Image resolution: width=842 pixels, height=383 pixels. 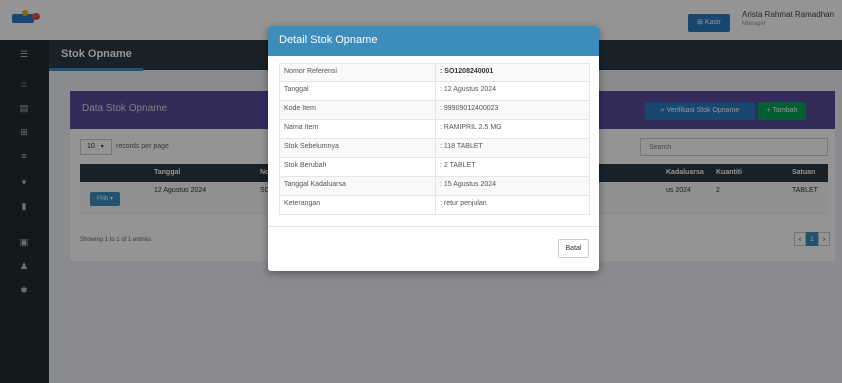 I want to click on detail-label: Stok Berubah, so click(x=305, y=165).